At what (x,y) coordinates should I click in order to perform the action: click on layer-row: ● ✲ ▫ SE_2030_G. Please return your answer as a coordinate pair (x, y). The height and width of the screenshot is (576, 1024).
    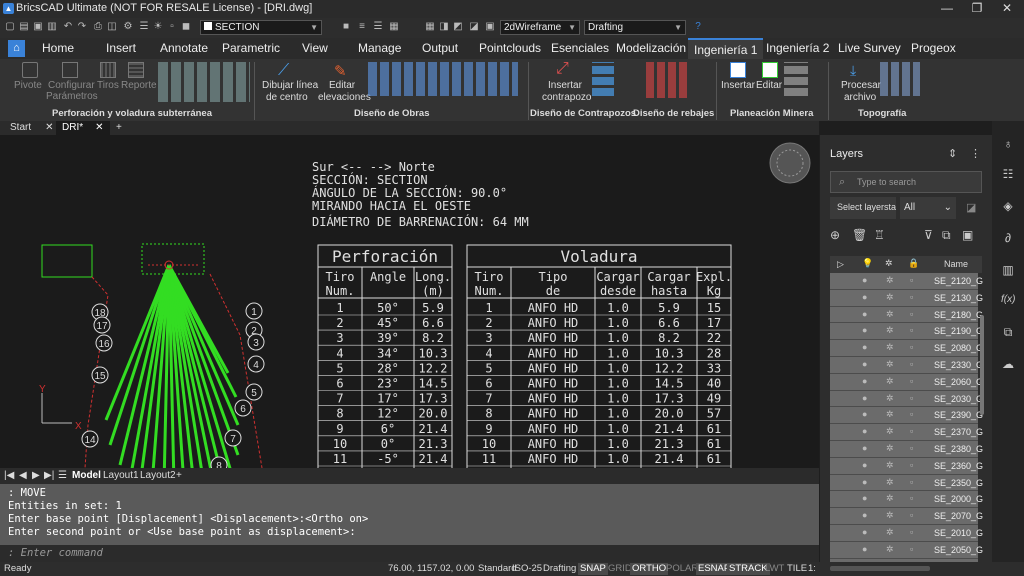
    Looking at the image, I should click on (906, 399).